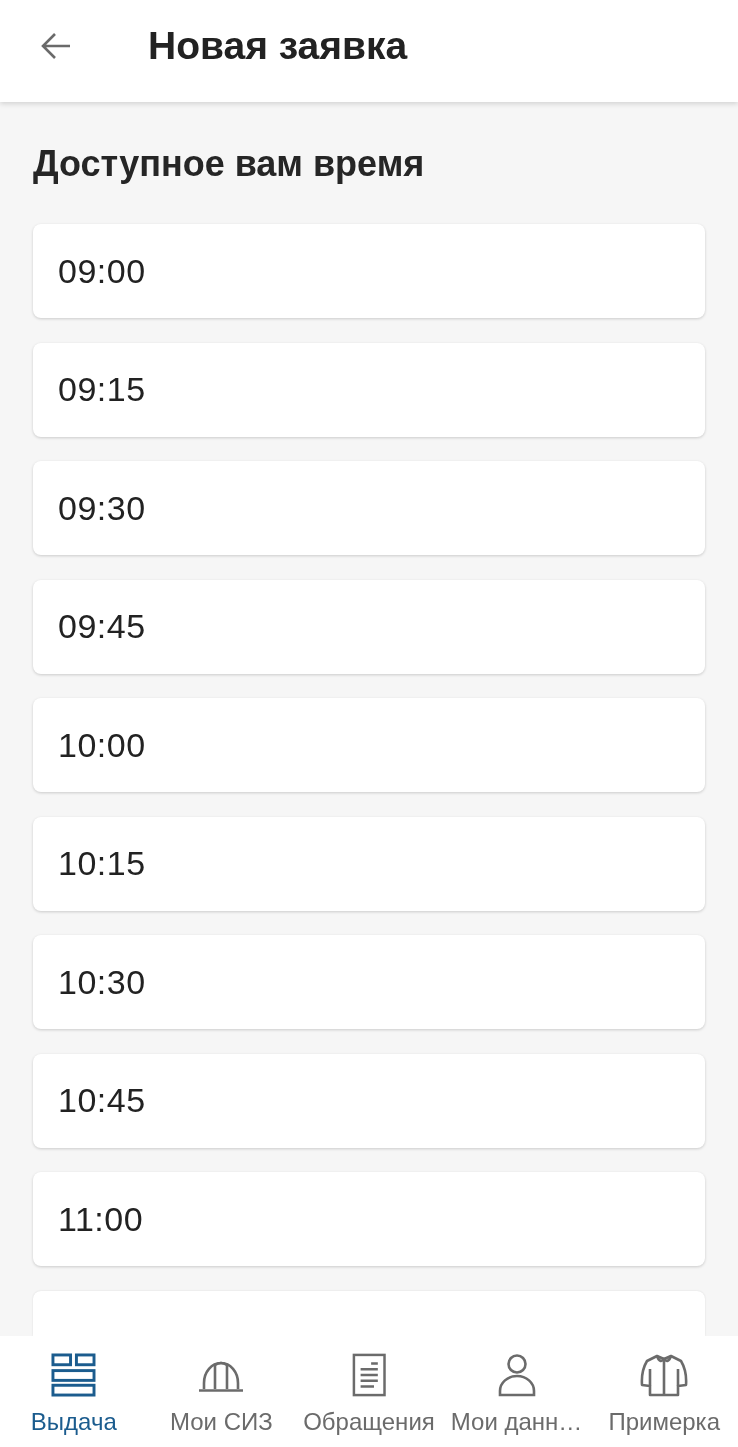 The height and width of the screenshot is (1447, 738). I want to click on person-icon, so click(516, 1375).